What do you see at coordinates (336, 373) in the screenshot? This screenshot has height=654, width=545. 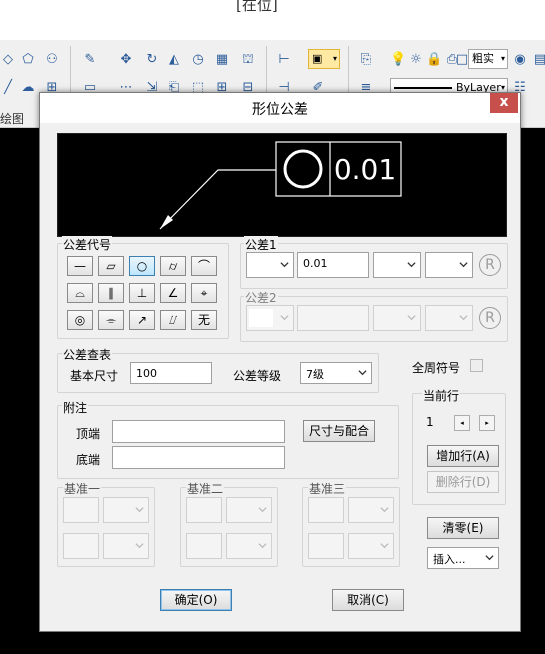 I see `grade-select: 7级` at bounding box center [336, 373].